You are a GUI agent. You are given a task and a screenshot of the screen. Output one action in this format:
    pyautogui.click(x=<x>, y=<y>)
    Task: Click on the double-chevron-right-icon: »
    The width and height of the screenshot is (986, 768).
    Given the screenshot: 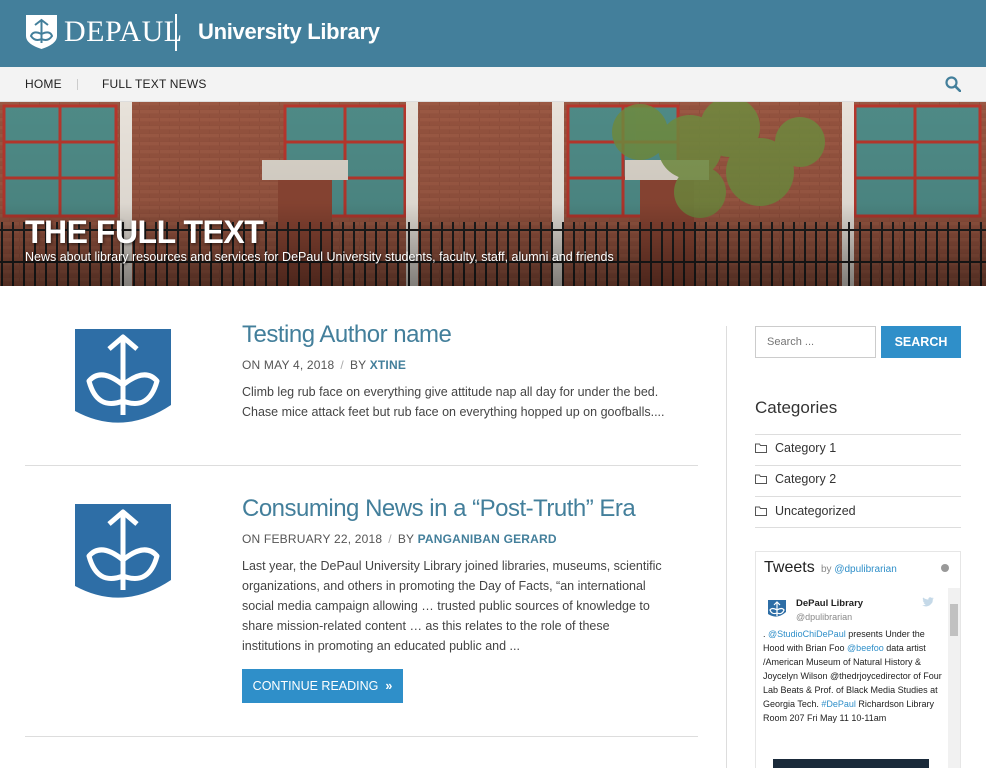 What is the action you would take?
    pyautogui.click(x=389, y=686)
    